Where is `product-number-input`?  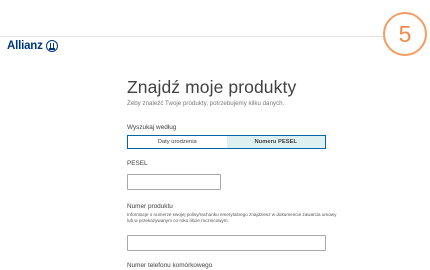
product-number-input is located at coordinates (226, 243).